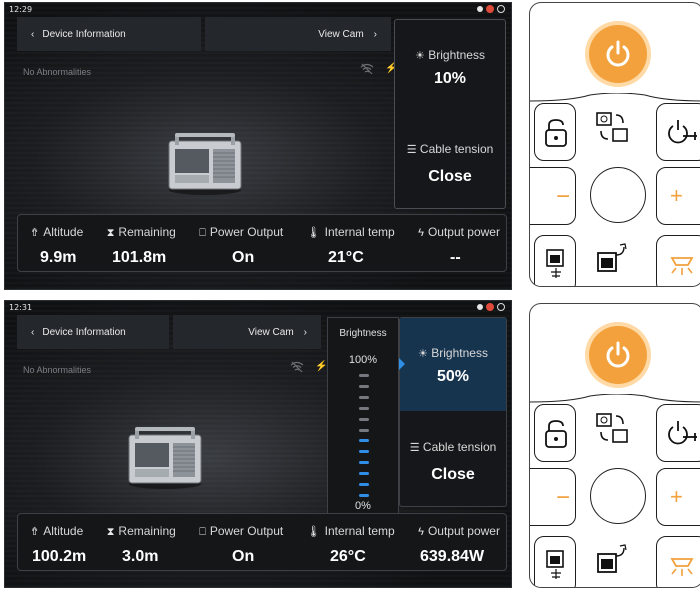  Describe the element at coordinates (350, 232) in the screenshot. I see `stat-internal-temp: 🌡 Internal temp` at that location.